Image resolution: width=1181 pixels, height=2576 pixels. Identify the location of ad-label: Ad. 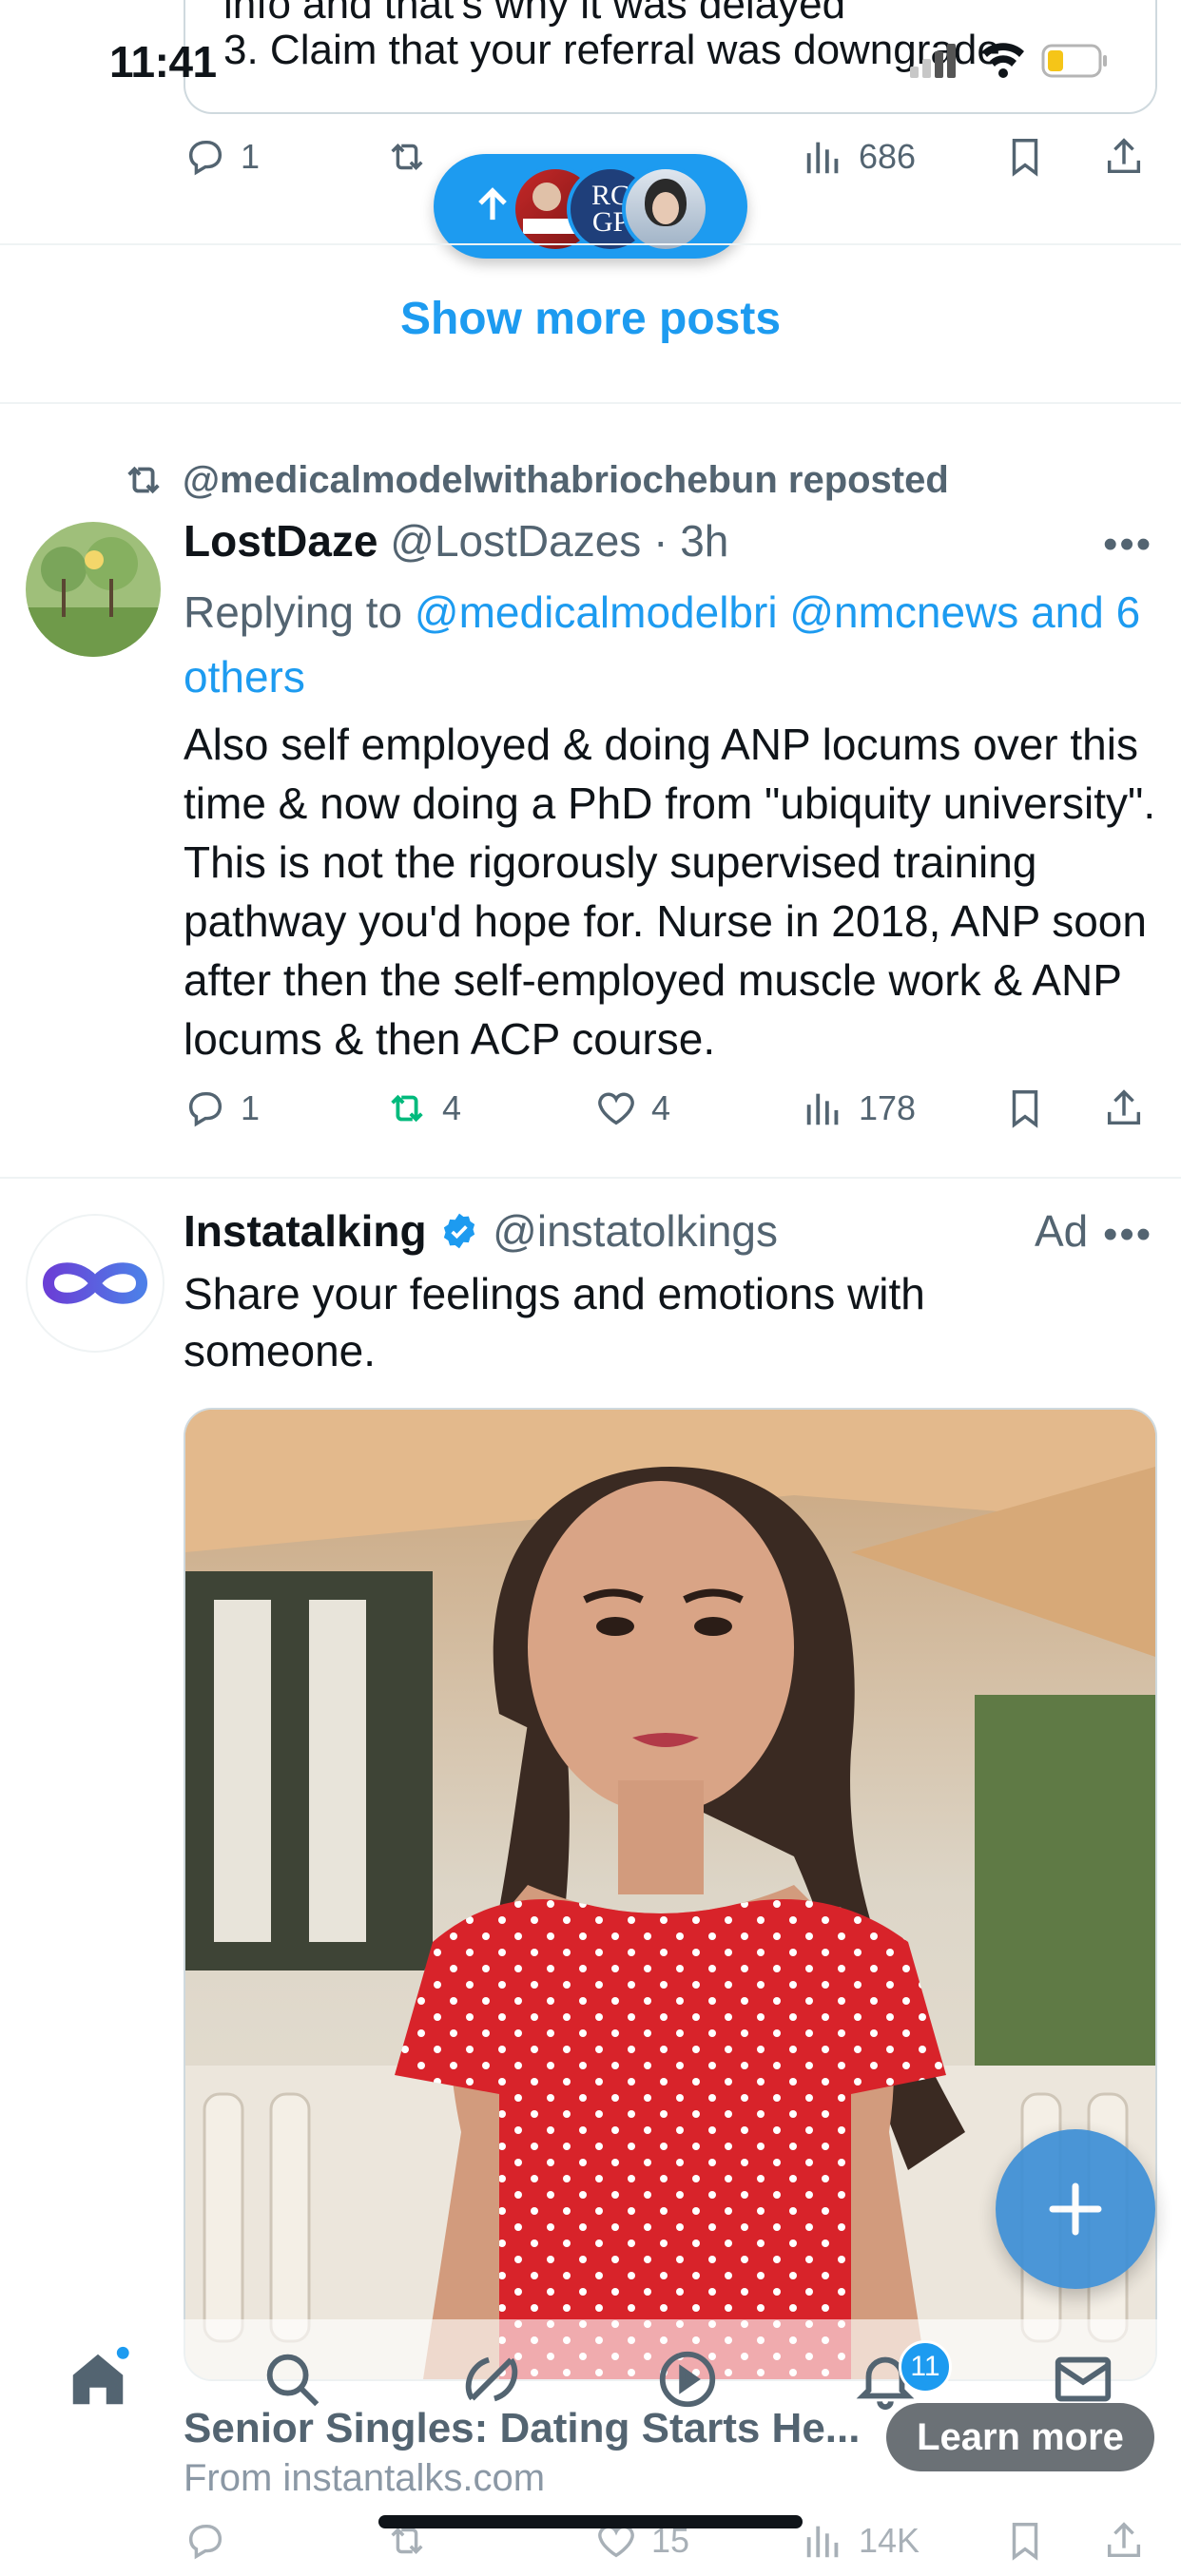
(1062, 1231).